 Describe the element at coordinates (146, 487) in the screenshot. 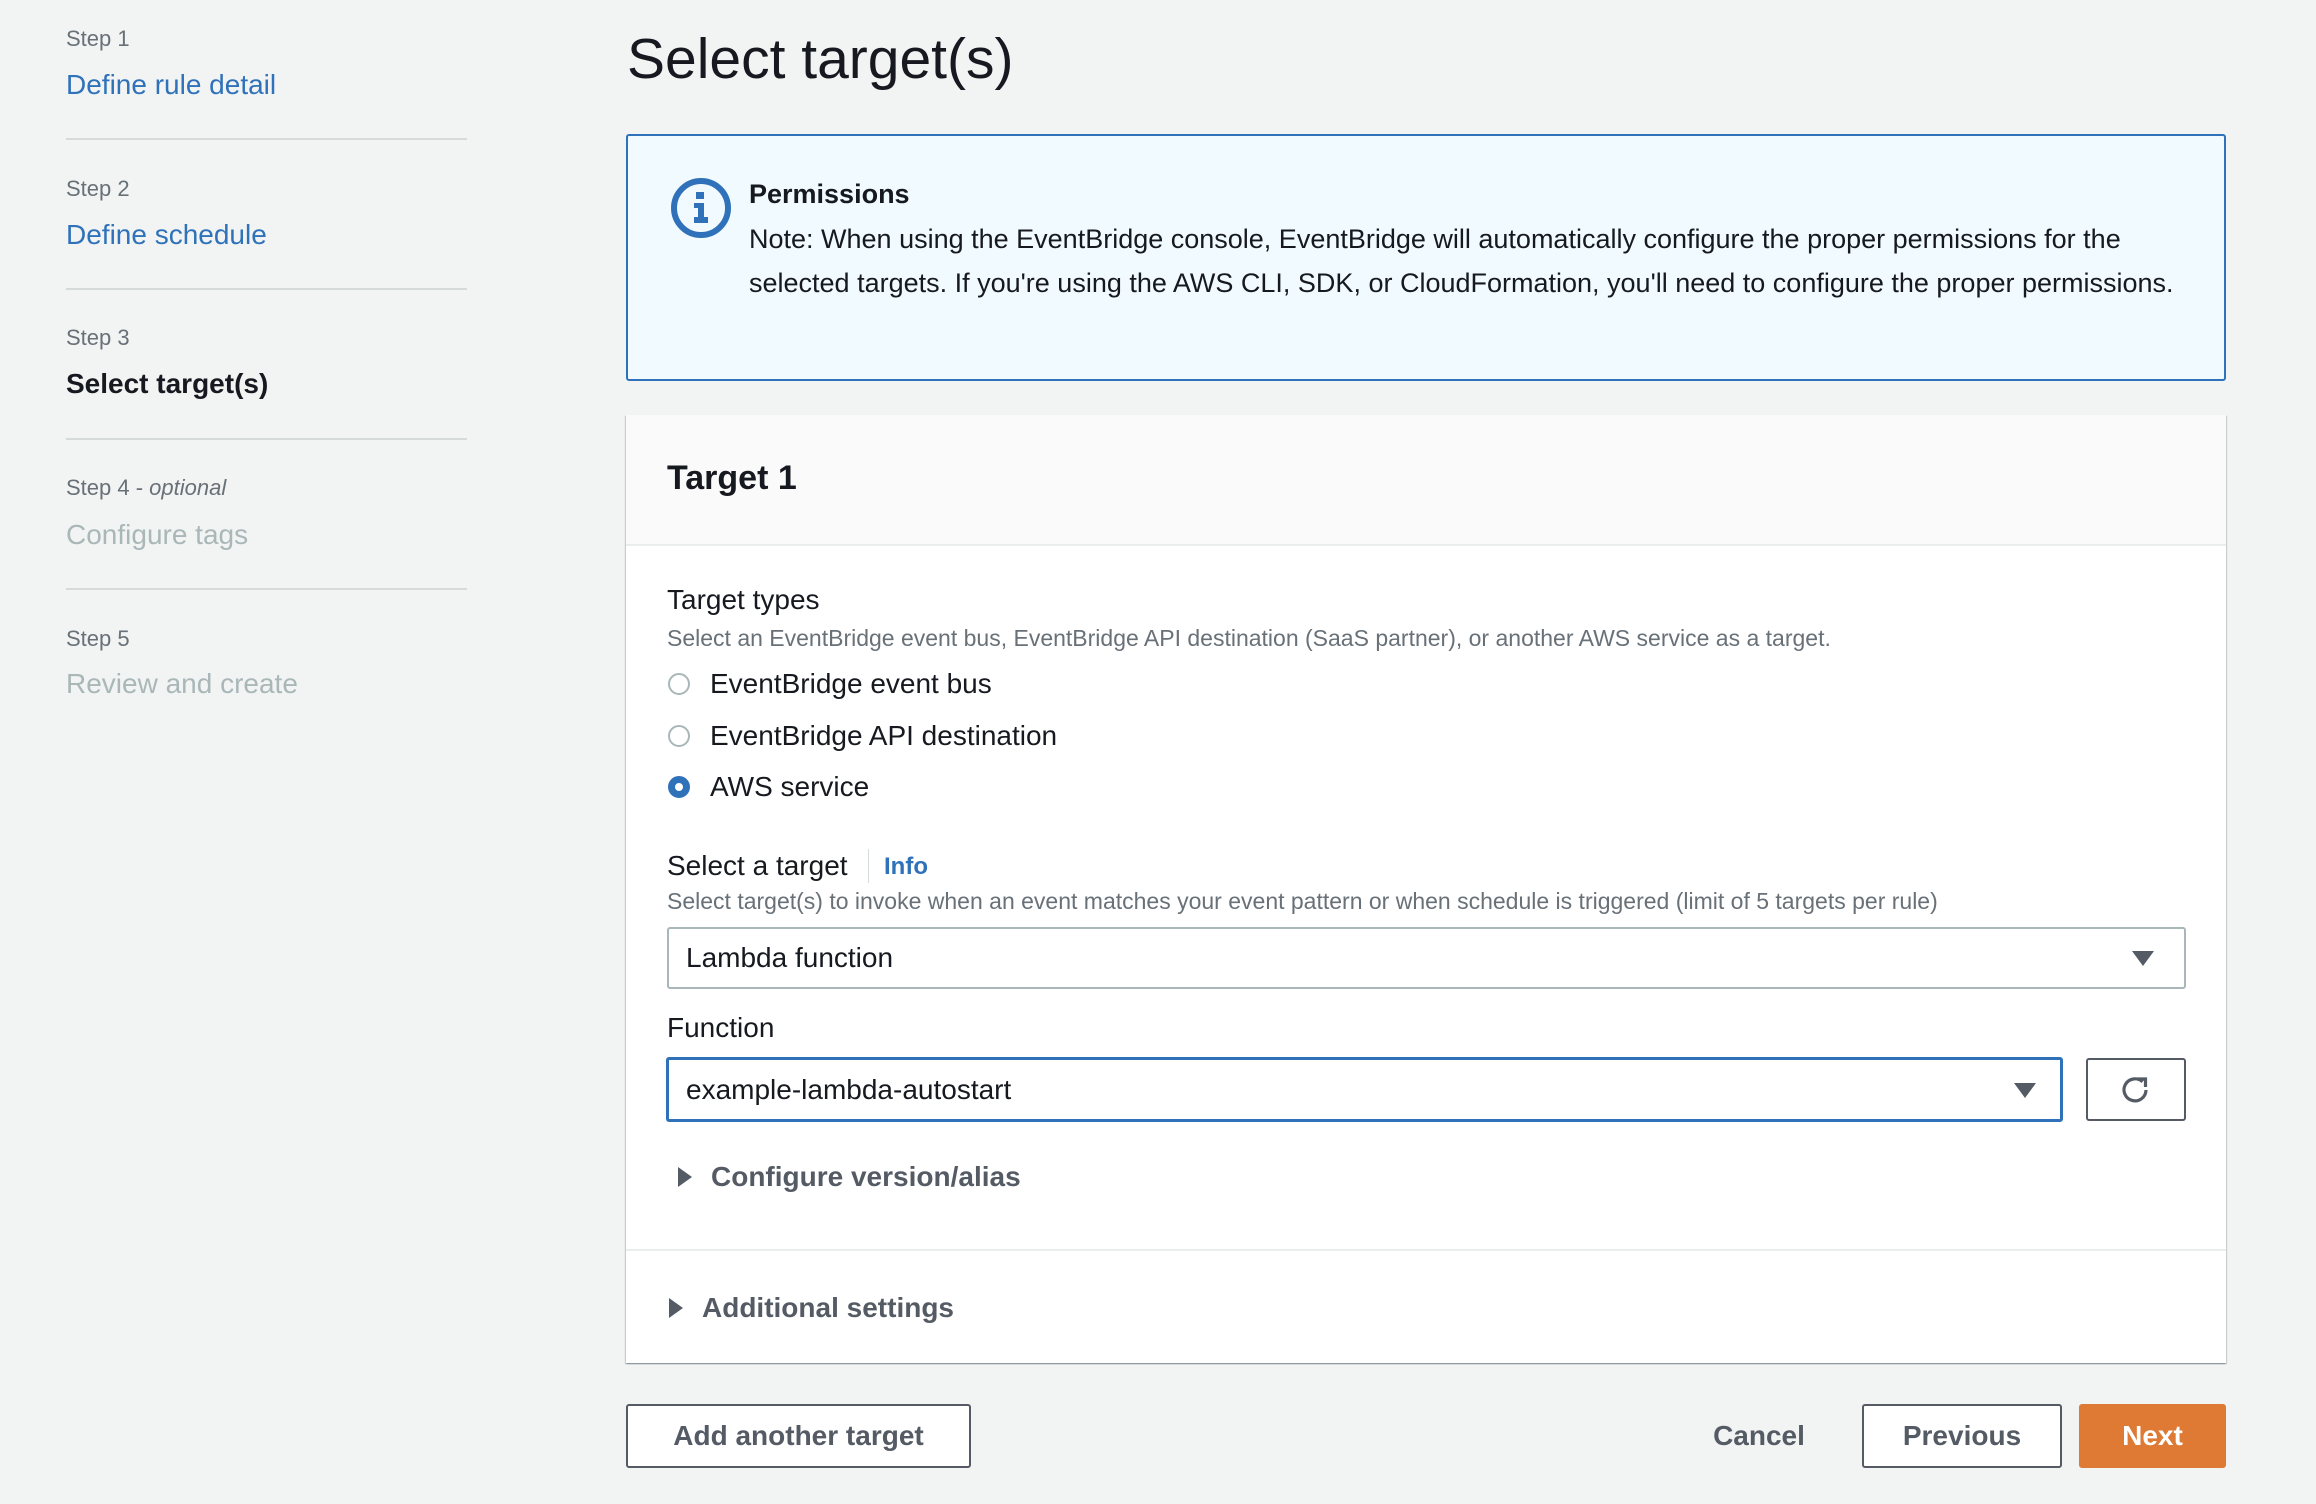

I see `step-4-label: Step 4 - optional` at that location.